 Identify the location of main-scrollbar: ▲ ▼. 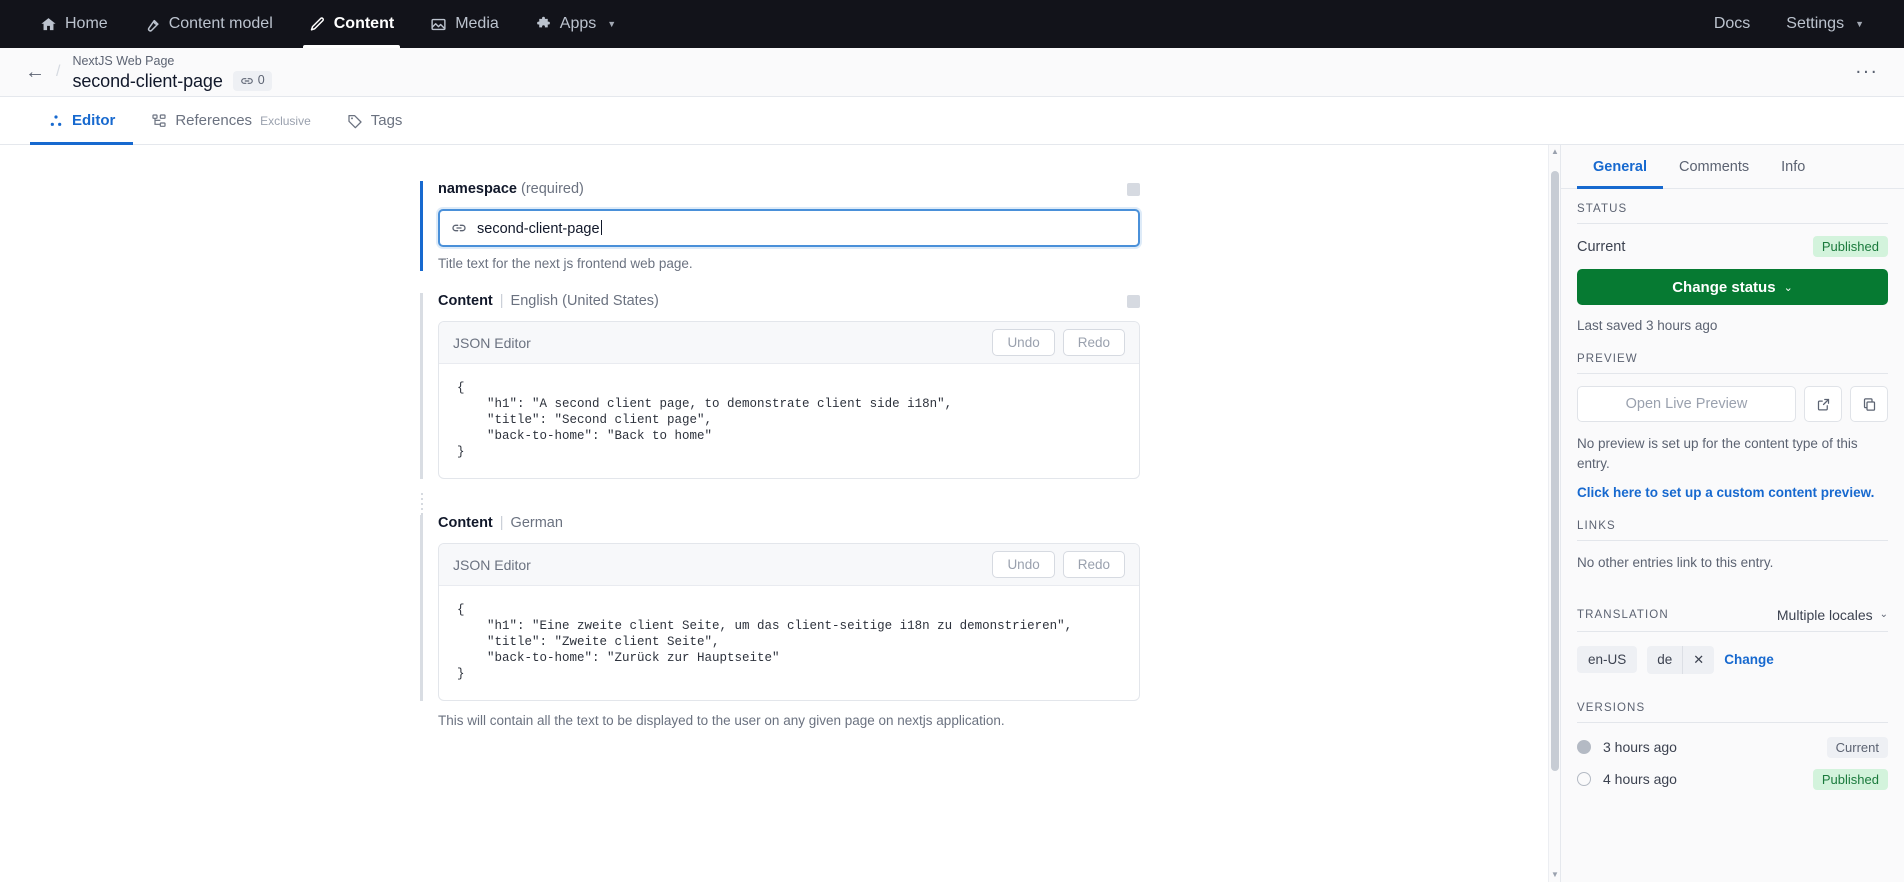
(1554, 513).